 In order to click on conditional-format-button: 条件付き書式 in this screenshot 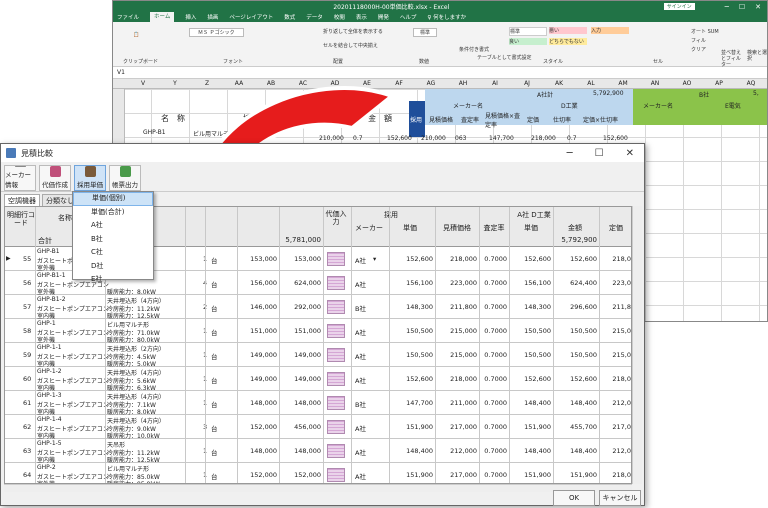, I will do `click(474, 49)`.